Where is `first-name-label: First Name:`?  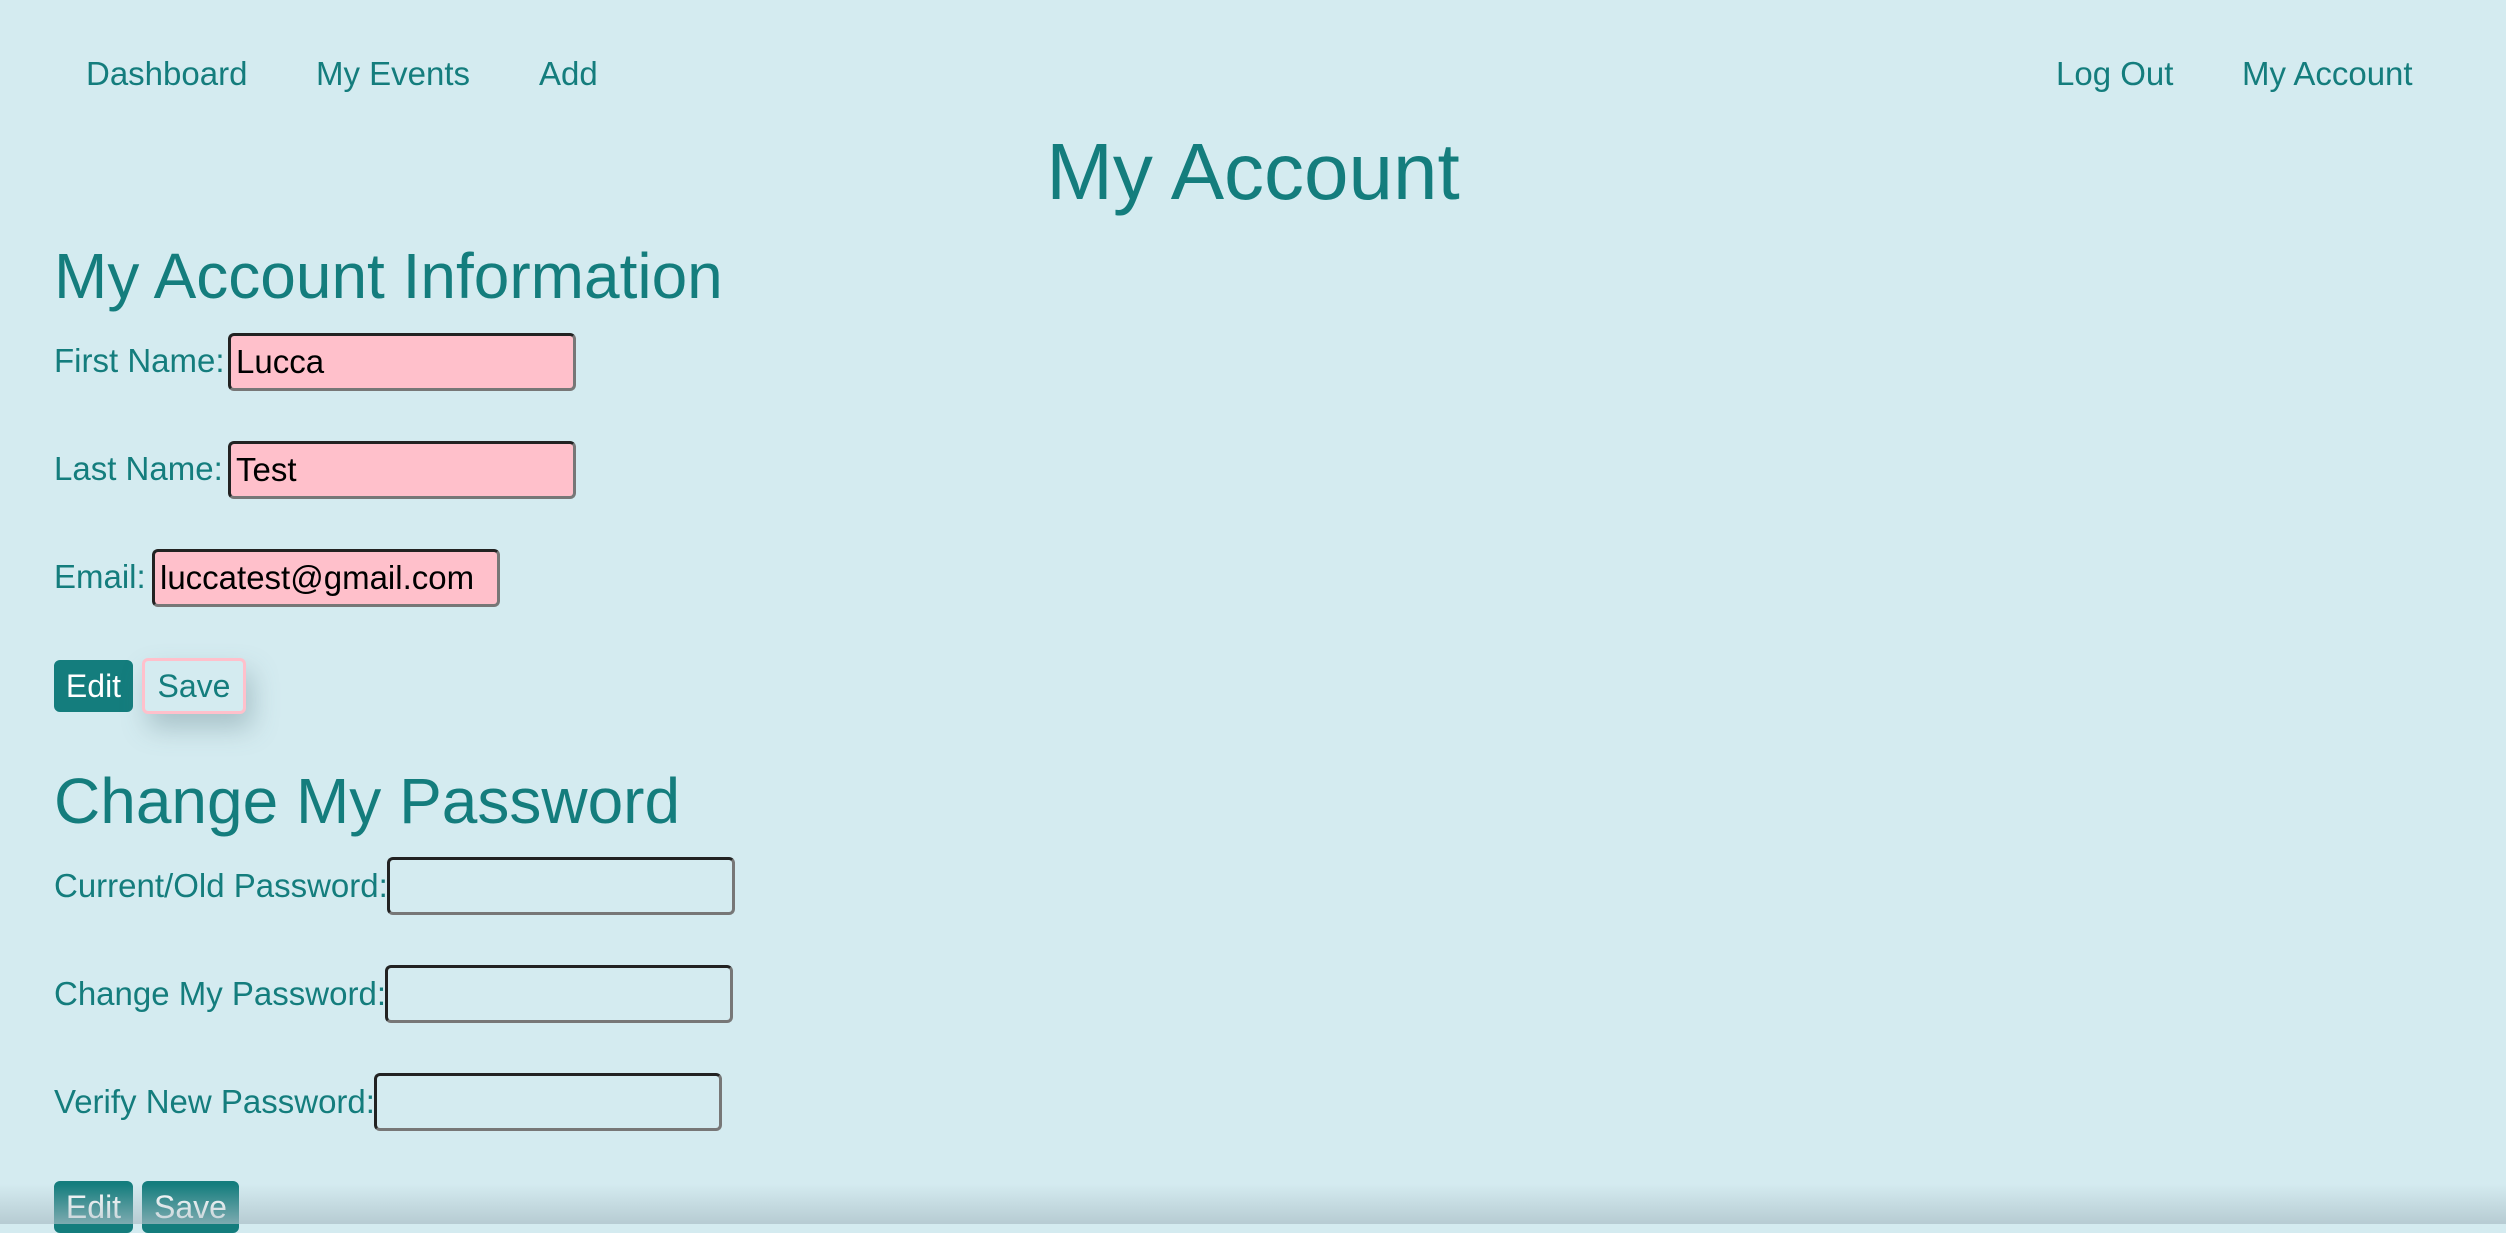
first-name-label: First Name: is located at coordinates (139, 360).